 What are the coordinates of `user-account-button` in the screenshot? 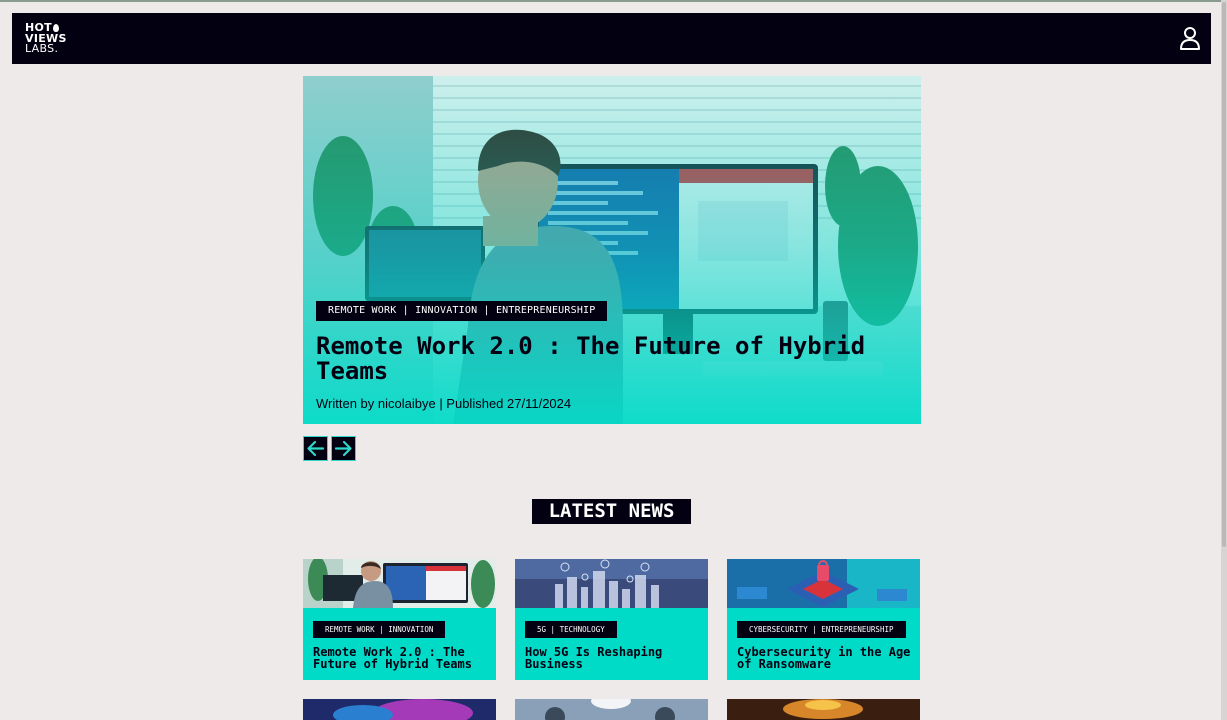 It's located at (1190, 38).